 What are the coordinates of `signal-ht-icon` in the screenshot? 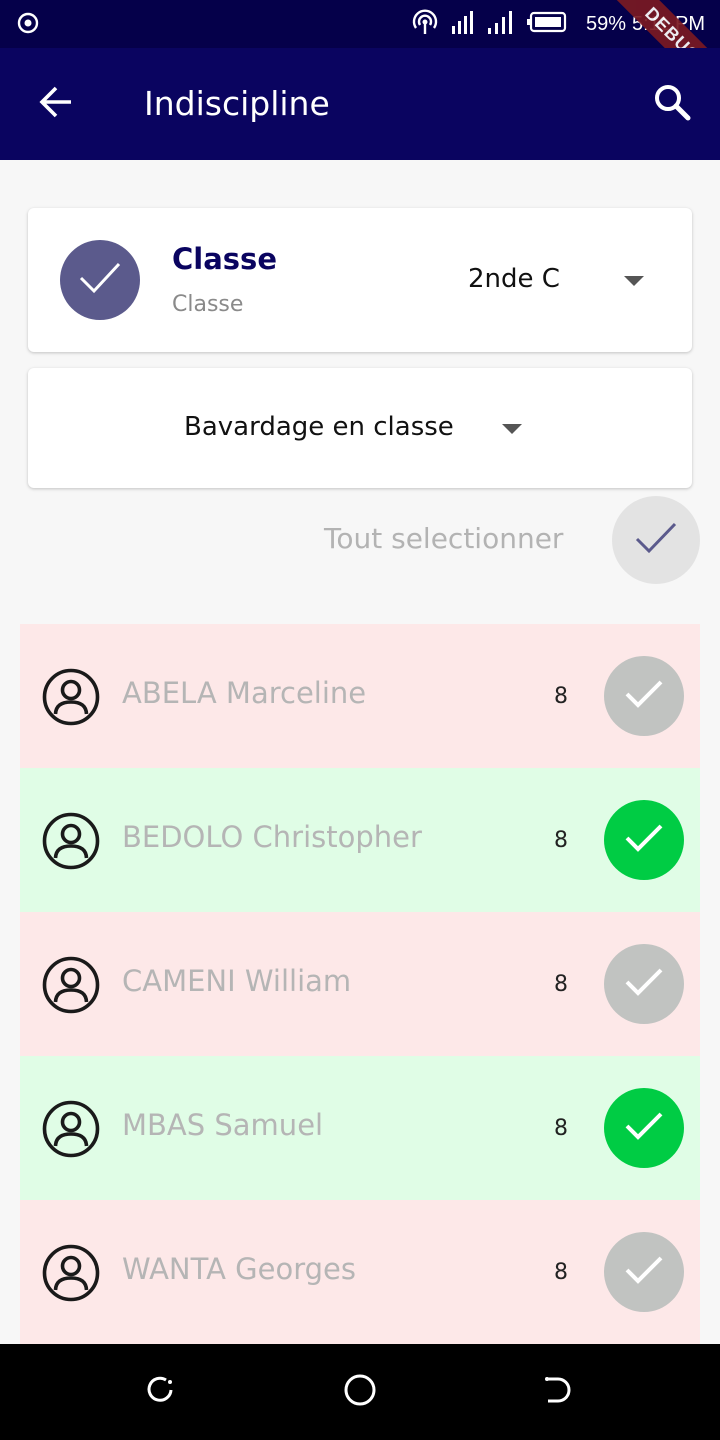 It's located at (463, 24).